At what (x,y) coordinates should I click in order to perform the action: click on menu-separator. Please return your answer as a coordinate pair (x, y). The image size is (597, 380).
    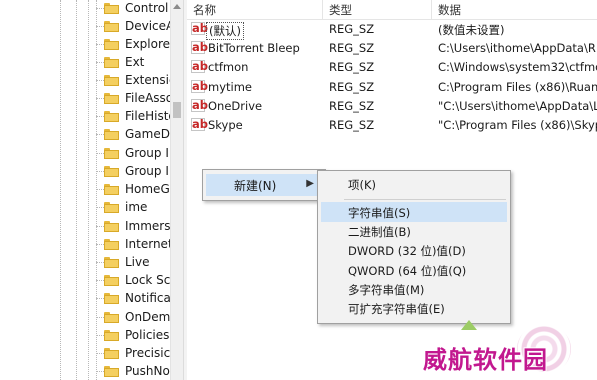
    Looking at the image, I should click on (425, 199).